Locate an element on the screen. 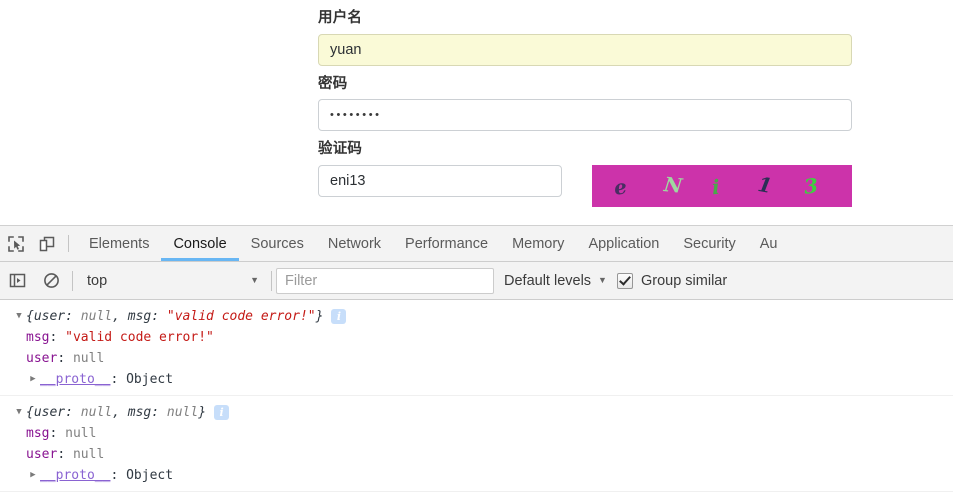 The image size is (953, 500). log-property-row: msg: null is located at coordinates (476, 433).